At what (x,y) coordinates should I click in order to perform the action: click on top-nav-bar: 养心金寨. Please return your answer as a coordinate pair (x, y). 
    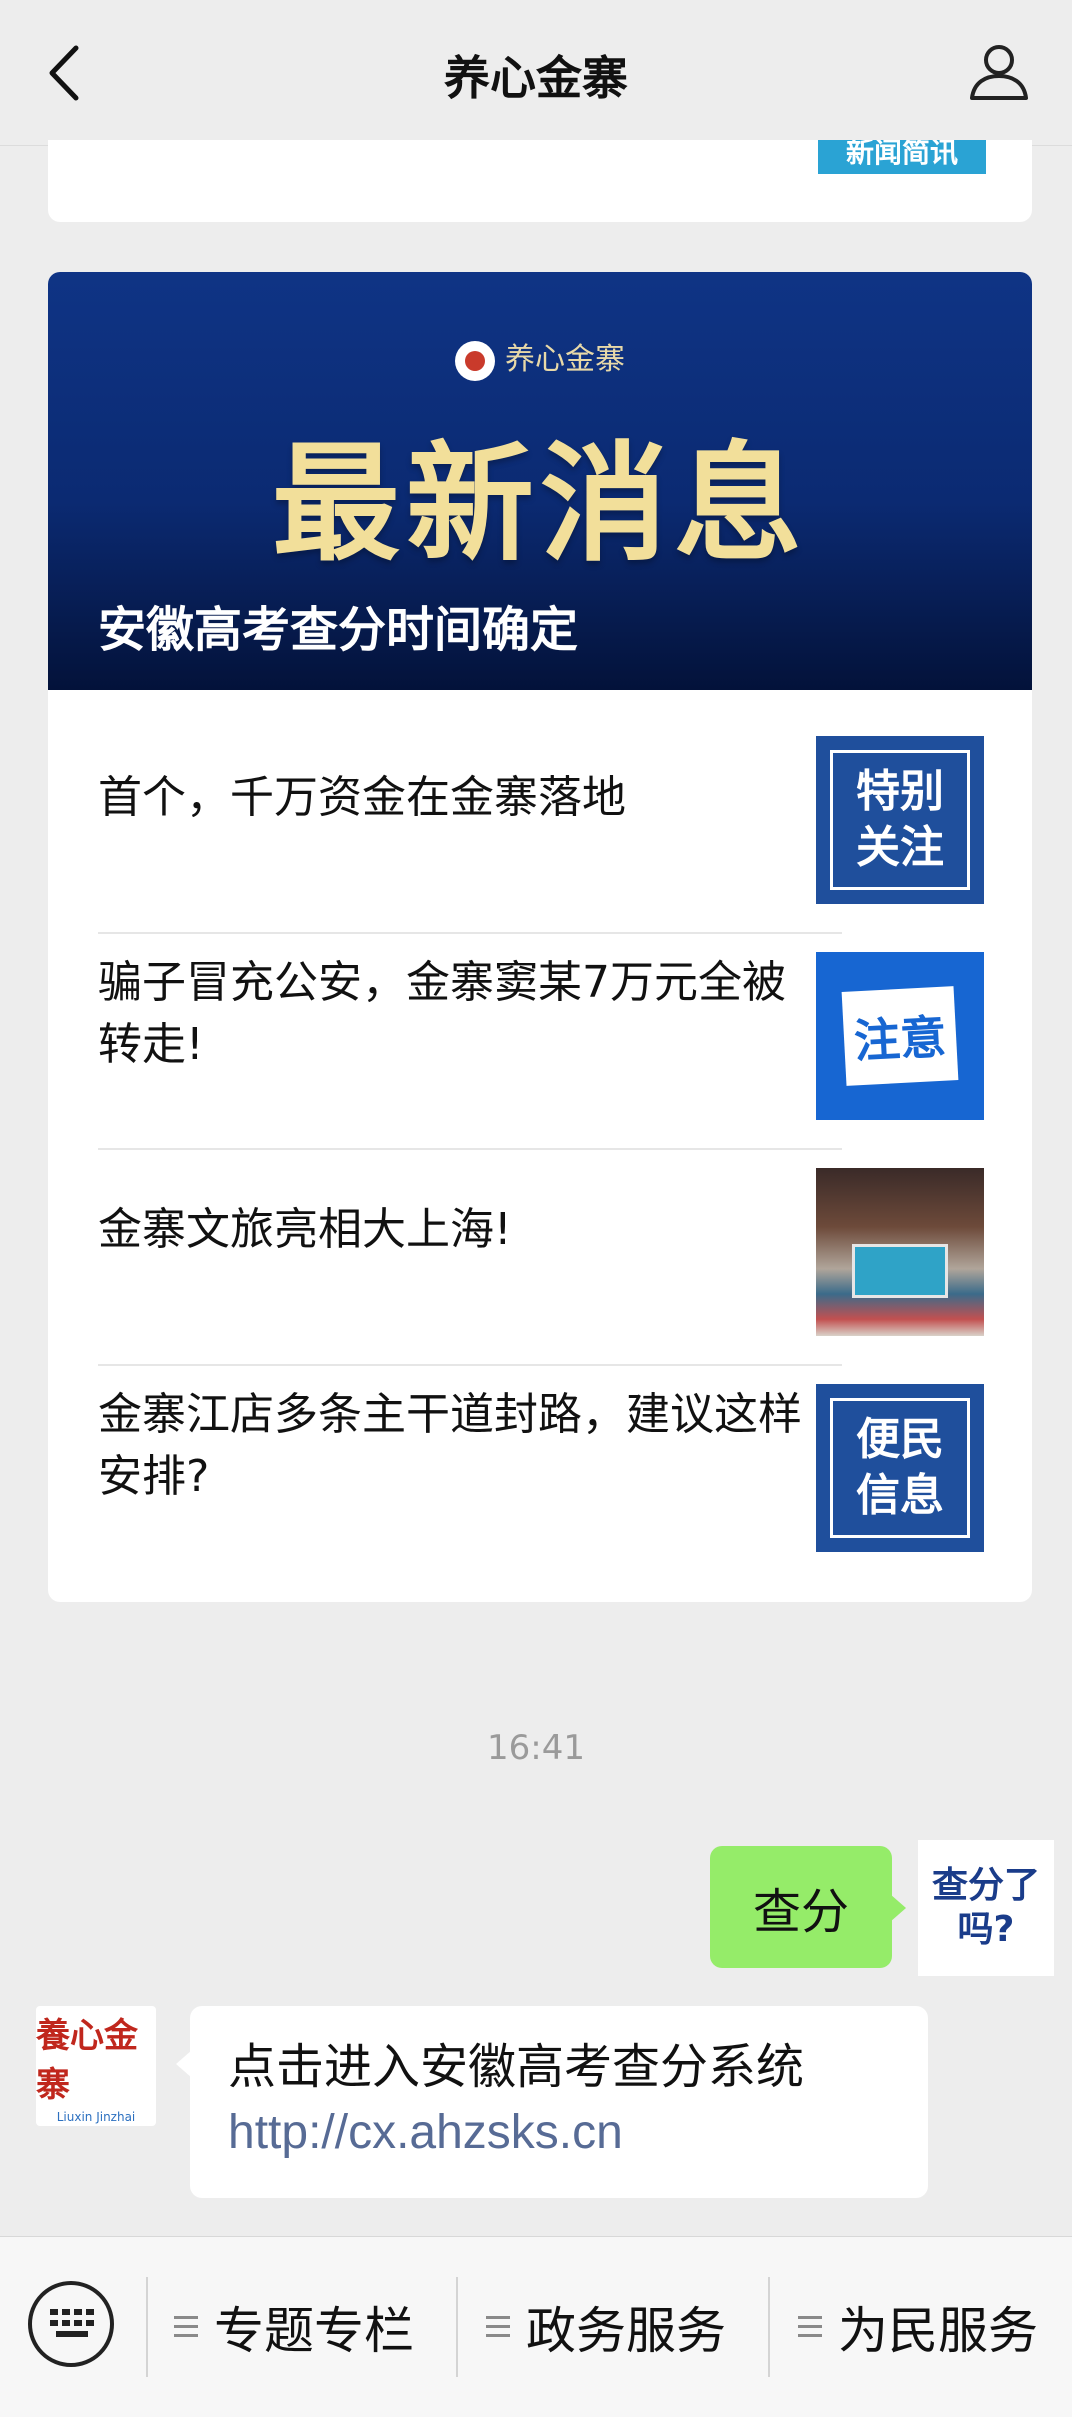
    Looking at the image, I should click on (536, 73).